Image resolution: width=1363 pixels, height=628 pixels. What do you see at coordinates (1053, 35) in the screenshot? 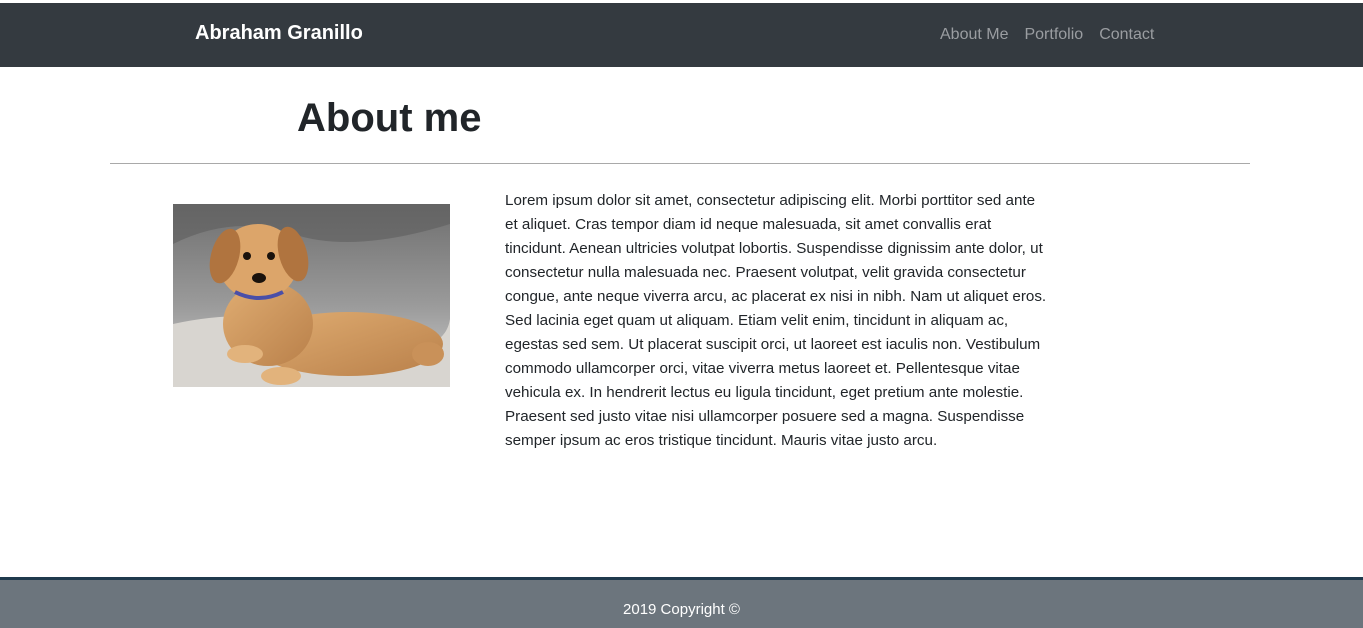
I see `nav-link-portfolio: Portfolio` at bounding box center [1053, 35].